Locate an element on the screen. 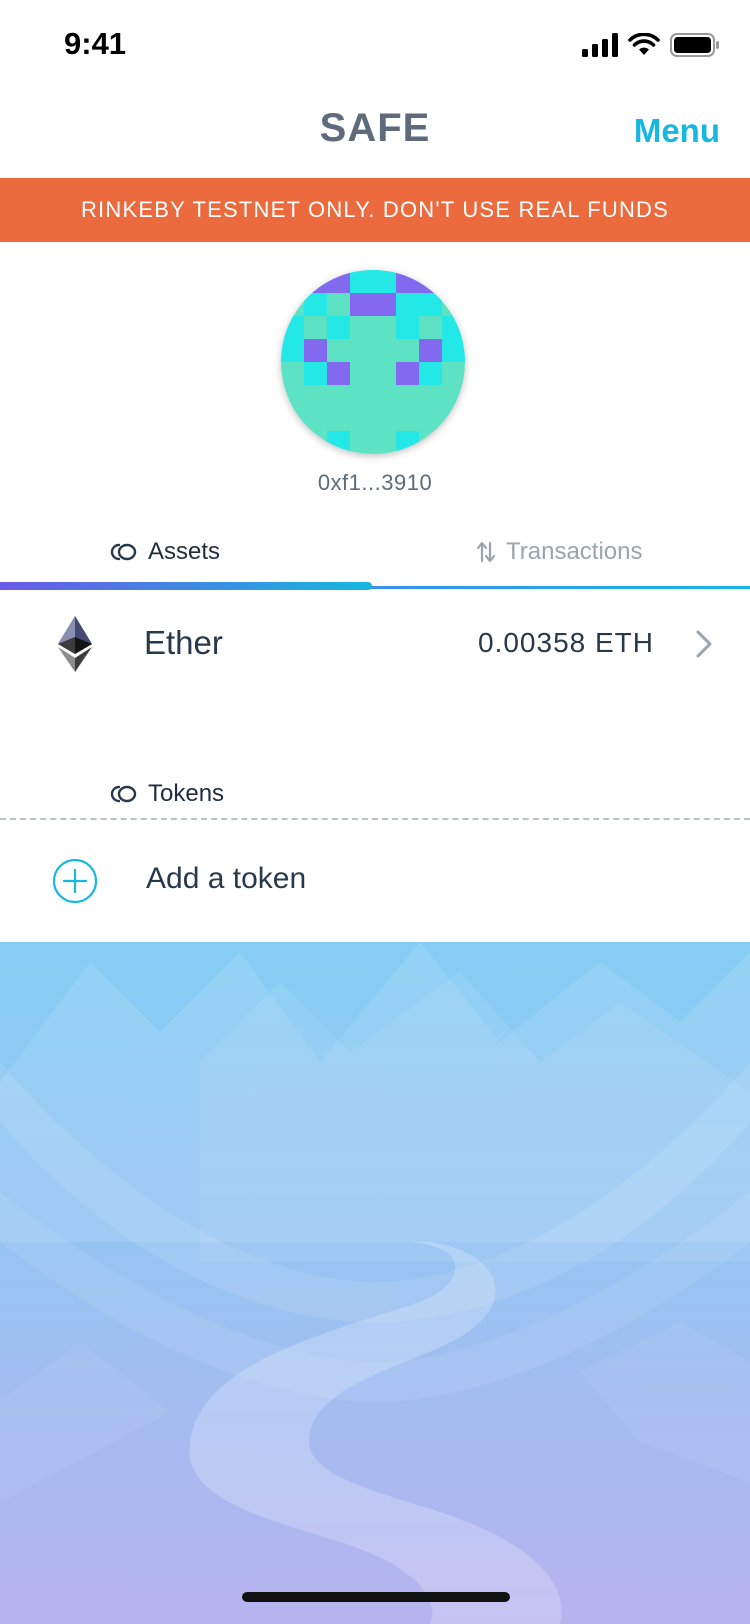 The height and width of the screenshot is (1624, 750). safe-identicon-avatar is located at coordinates (373, 362).